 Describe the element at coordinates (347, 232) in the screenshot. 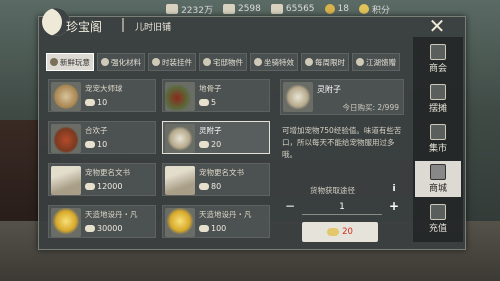

I see `buy-price: 20` at that location.